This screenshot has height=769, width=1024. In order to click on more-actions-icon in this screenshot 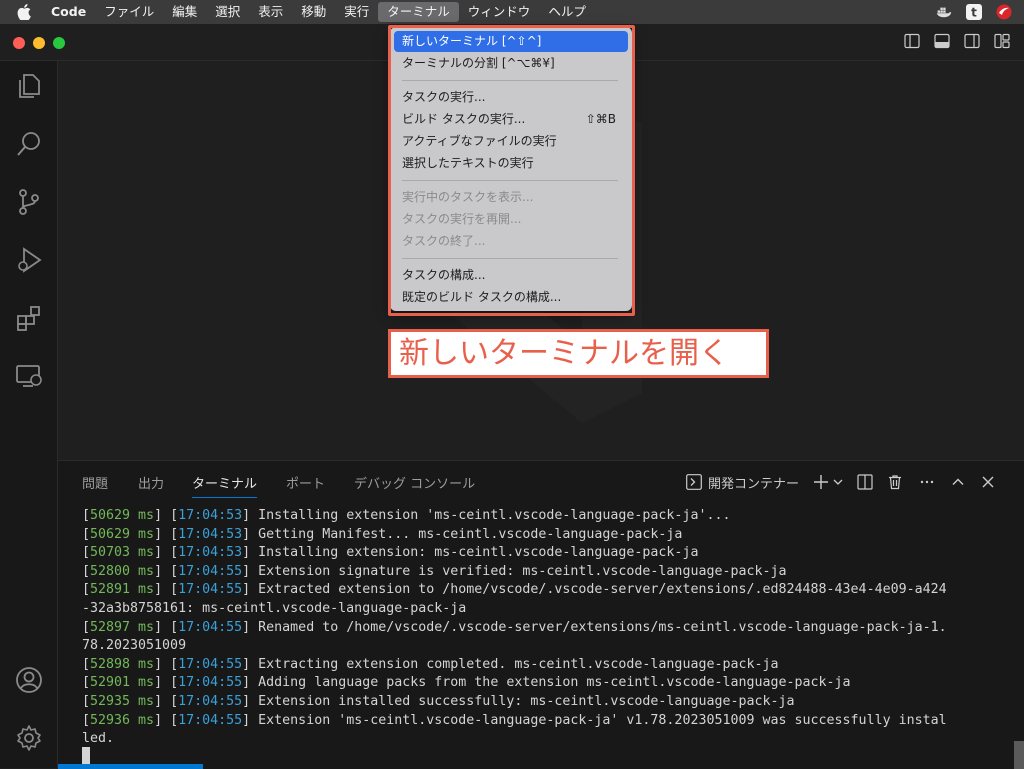, I will do `click(927, 482)`.